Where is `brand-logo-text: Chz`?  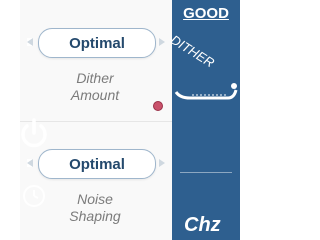
brand-logo-text: Chz is located at coordinates (202, 225).